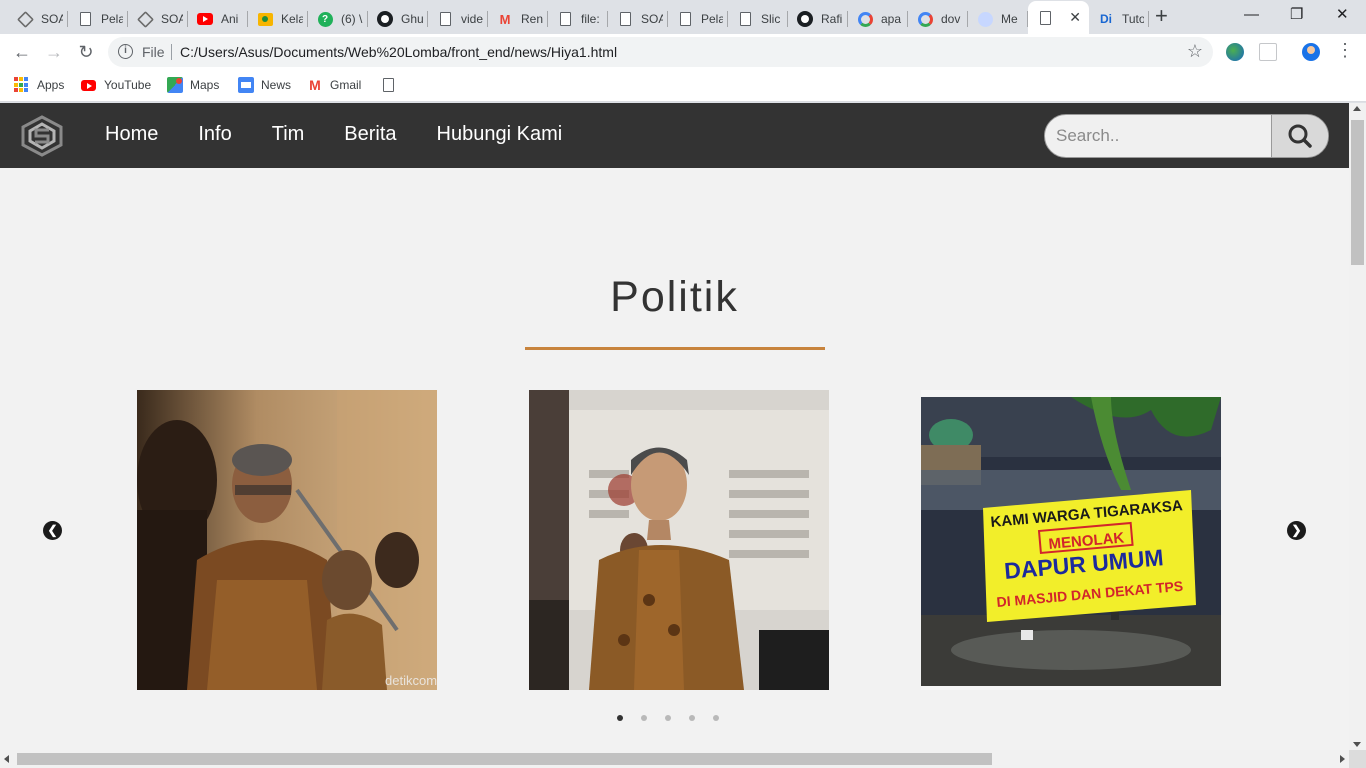 The height and width of the screenshot is (768, 1366). I want to click on classroom-icon, so click(265, 19).